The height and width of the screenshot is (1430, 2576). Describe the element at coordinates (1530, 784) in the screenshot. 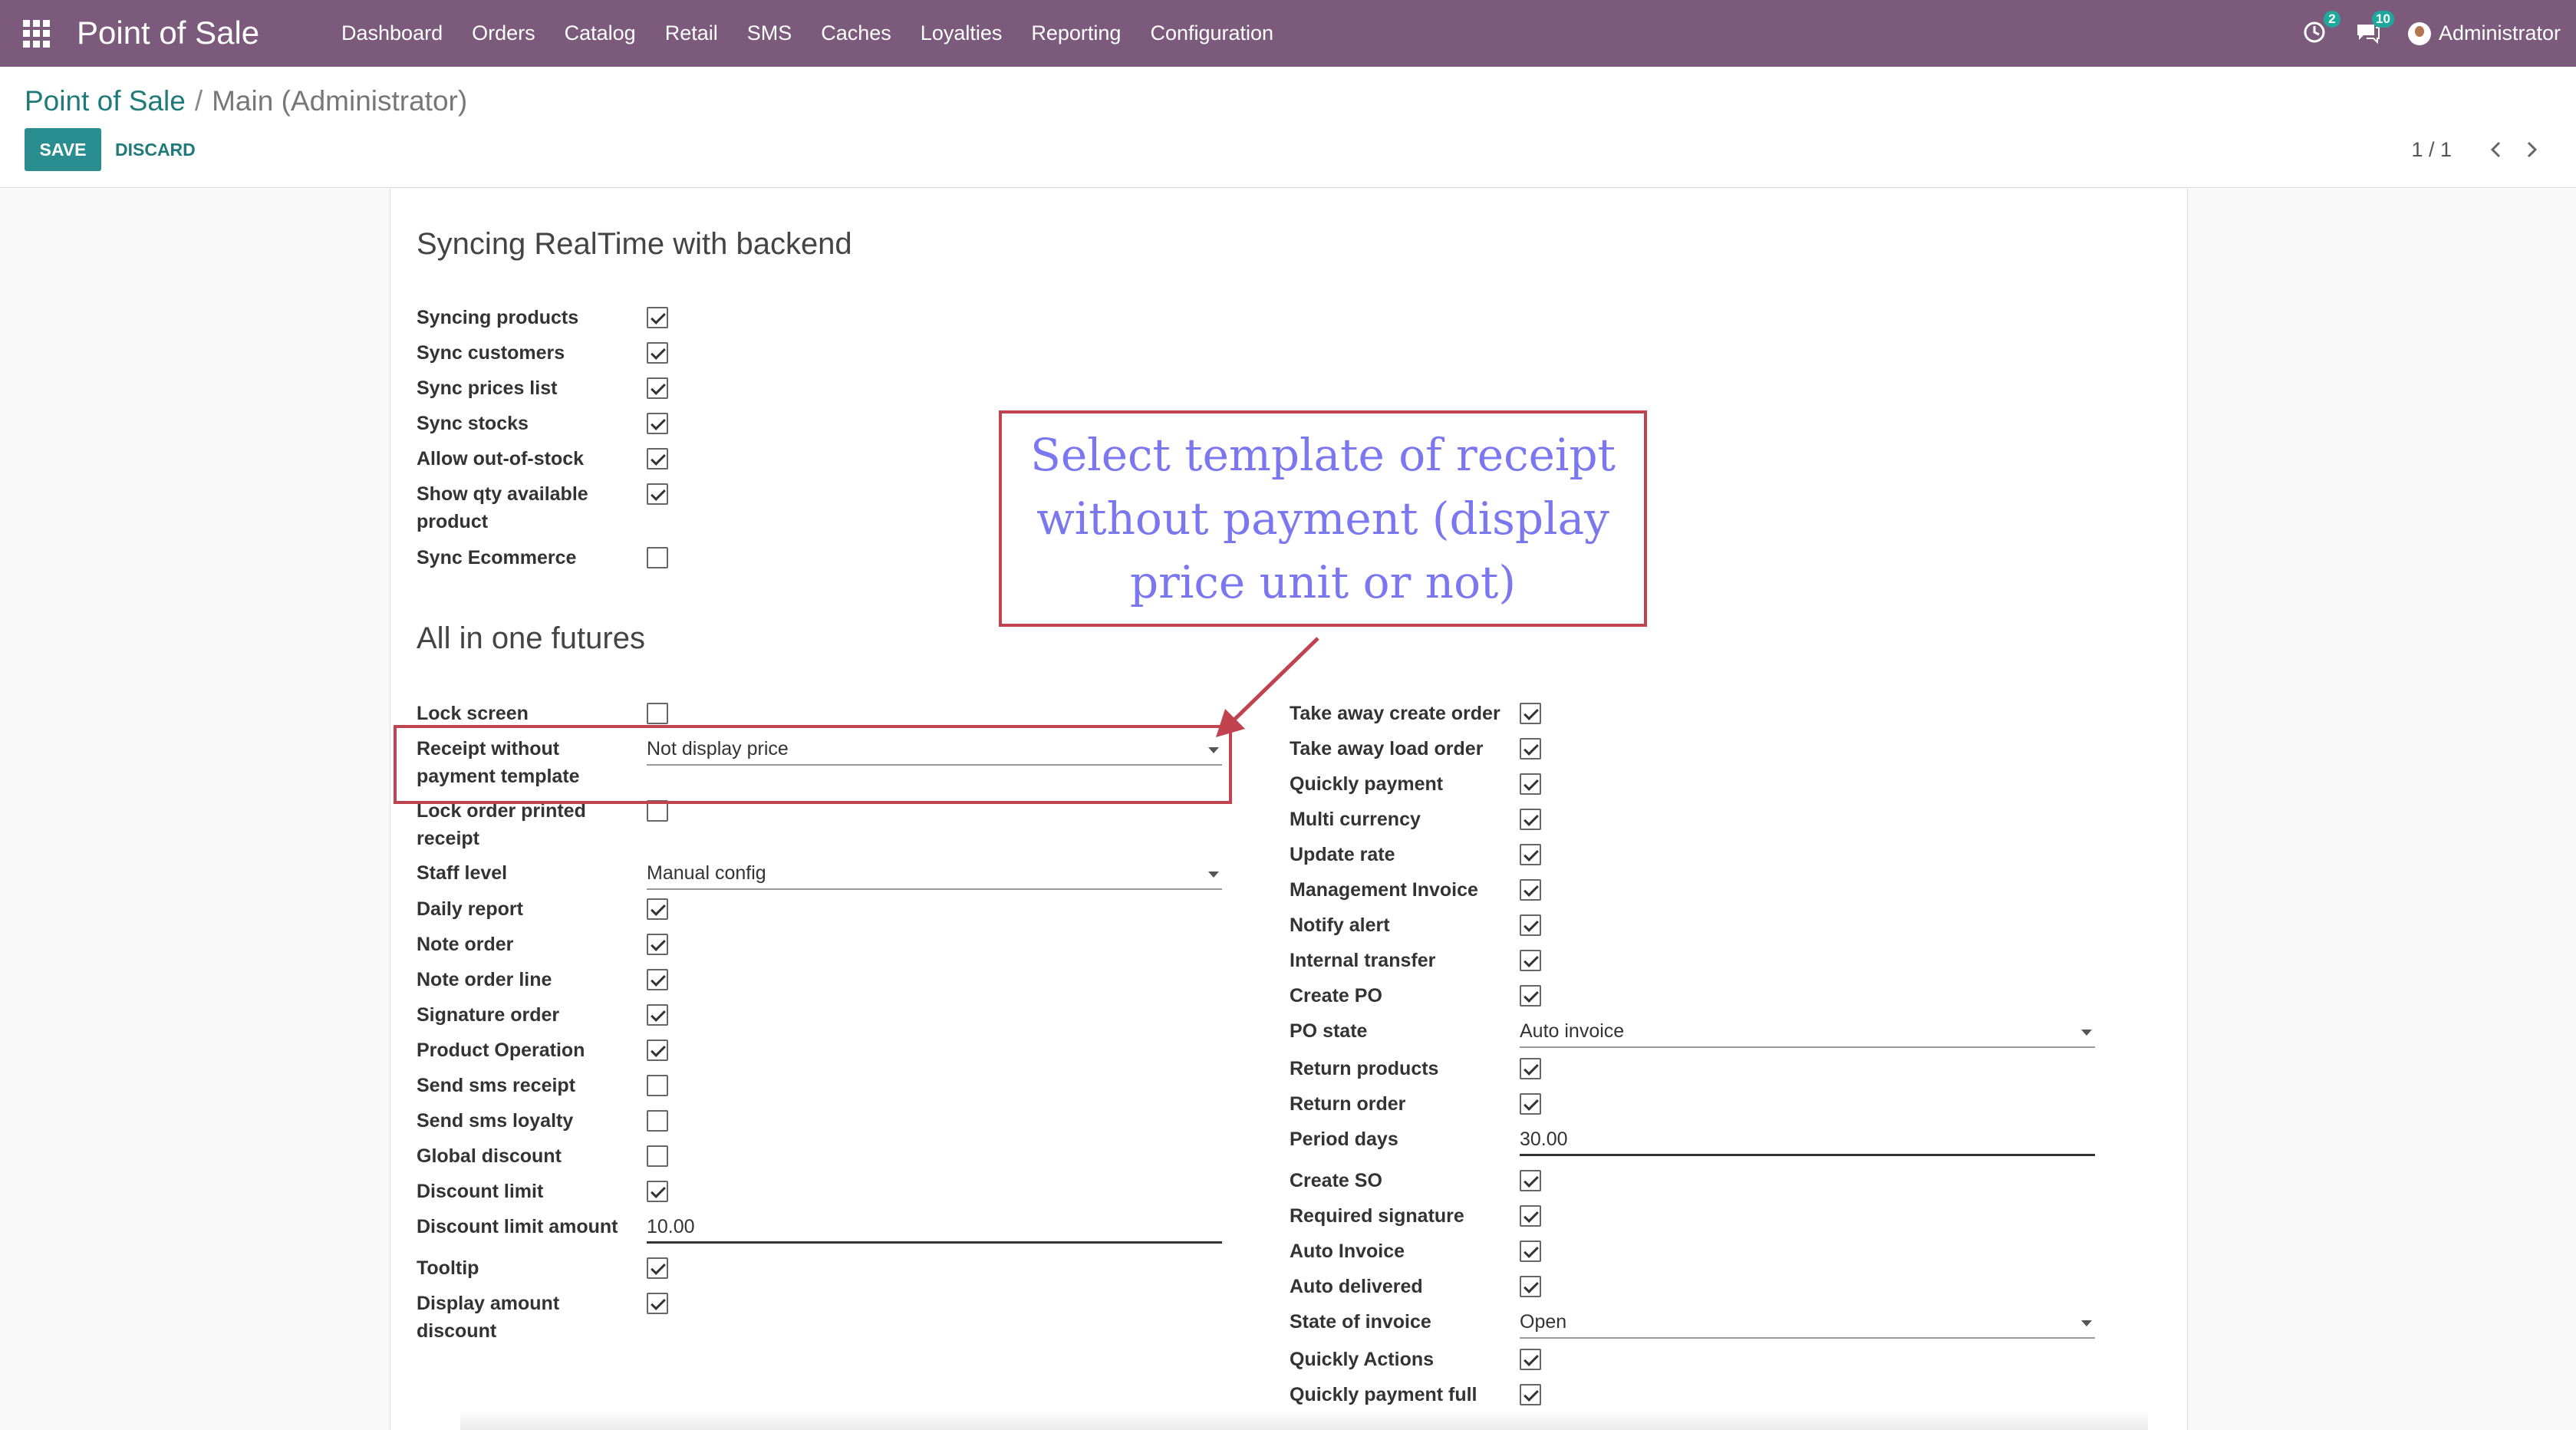

I see `checkbox-quickly-payment` at that location.